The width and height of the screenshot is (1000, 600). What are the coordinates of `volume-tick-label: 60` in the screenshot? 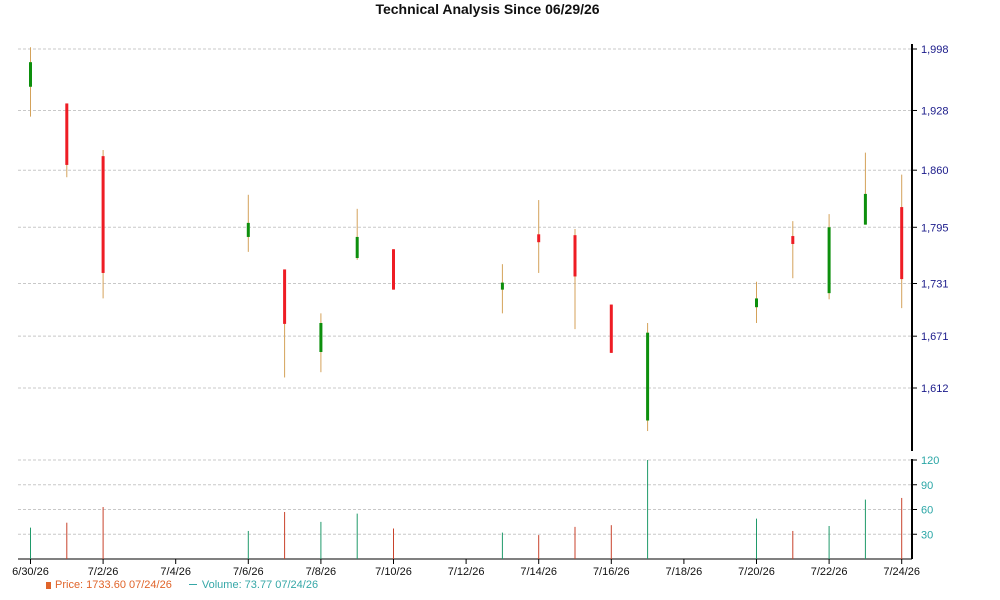 It's located at (927, 511).